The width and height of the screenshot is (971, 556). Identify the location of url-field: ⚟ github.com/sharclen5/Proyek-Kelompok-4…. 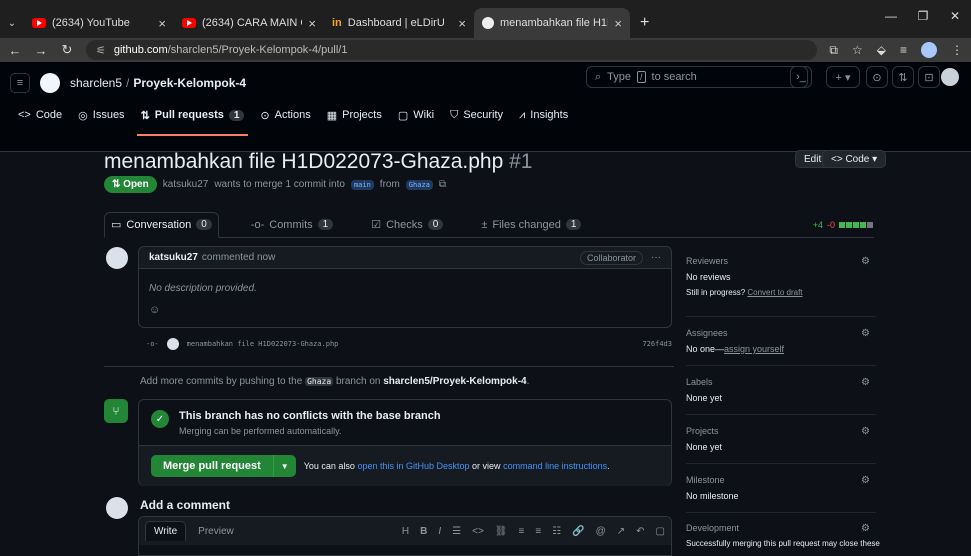
(452, 50).